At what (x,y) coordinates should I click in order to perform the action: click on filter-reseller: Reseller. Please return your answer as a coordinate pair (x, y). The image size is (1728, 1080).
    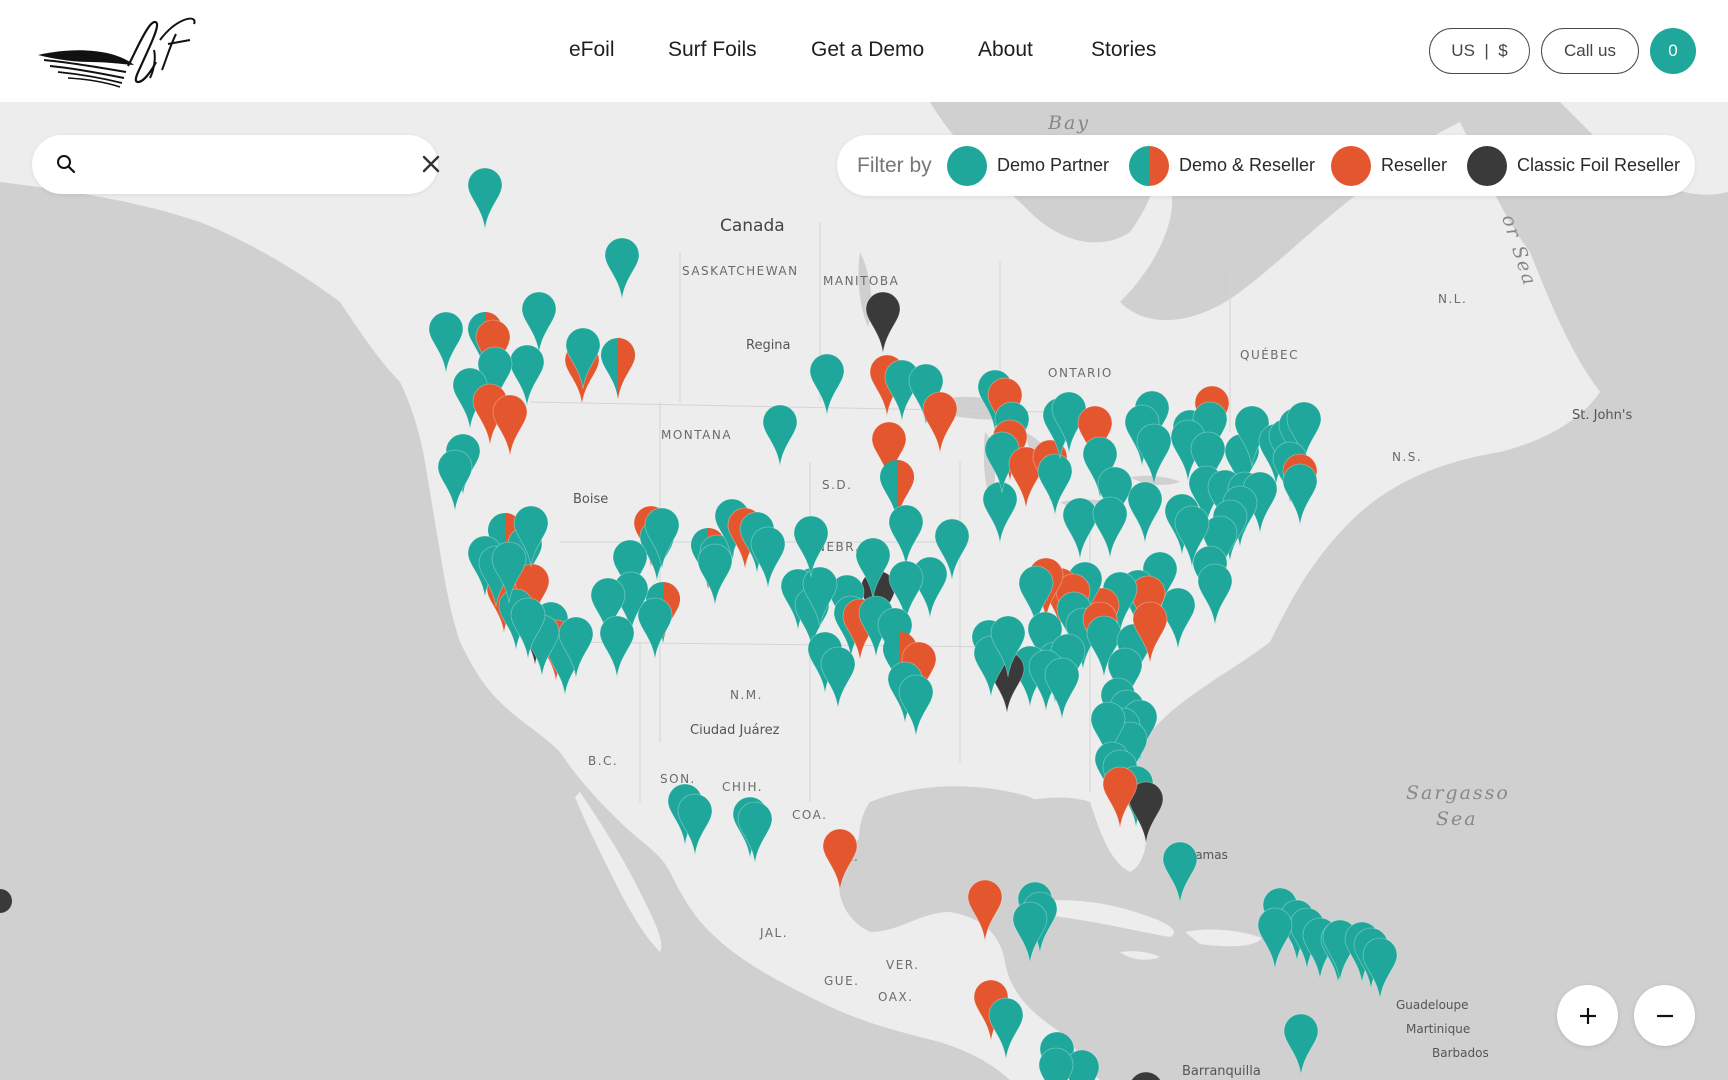
    Looking at the image, I should click on (1389, 165).